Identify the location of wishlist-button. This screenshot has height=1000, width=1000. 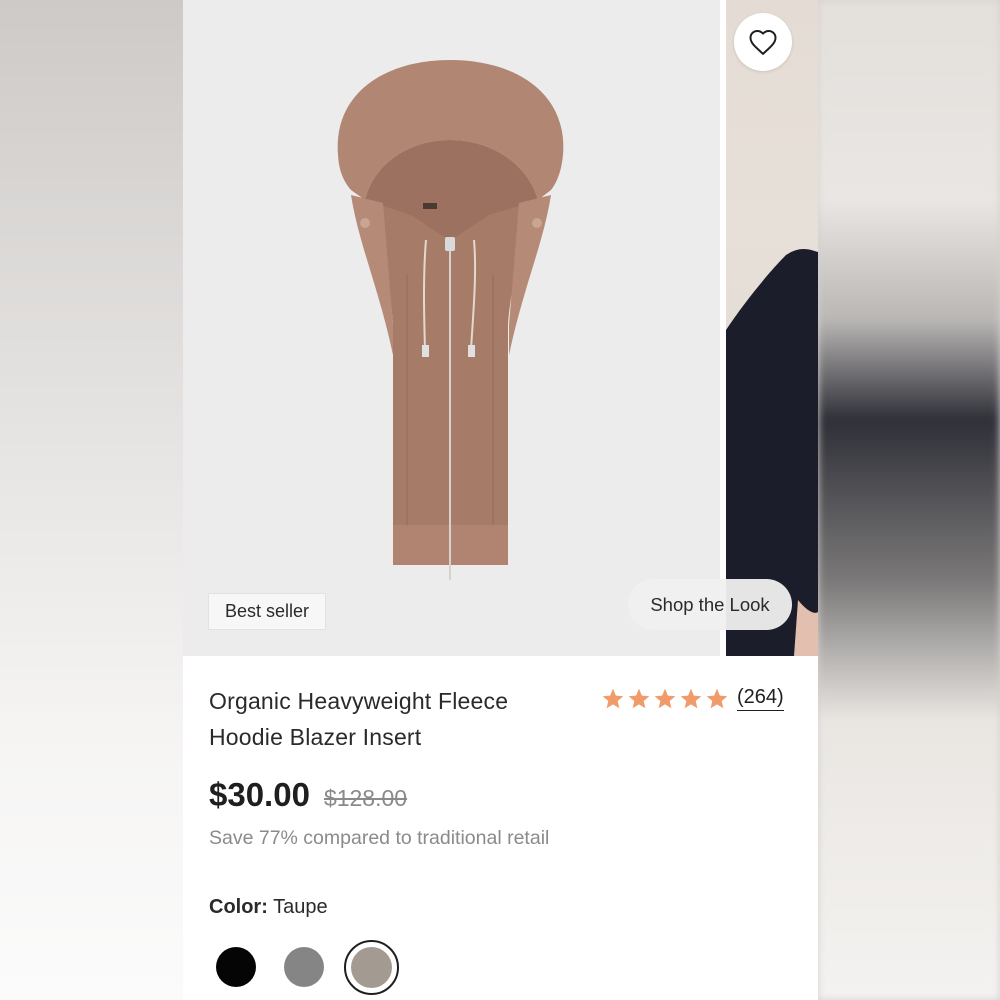
(763, 42).